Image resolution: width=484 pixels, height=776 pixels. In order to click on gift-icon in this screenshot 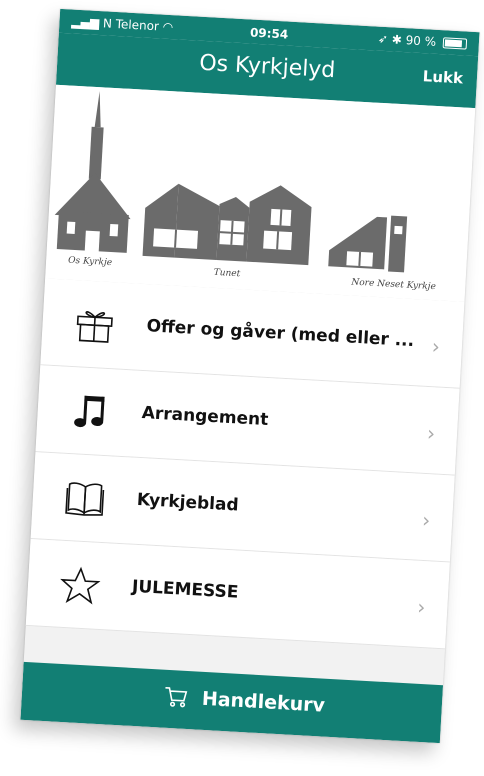, I will do `click(94, 327)`.